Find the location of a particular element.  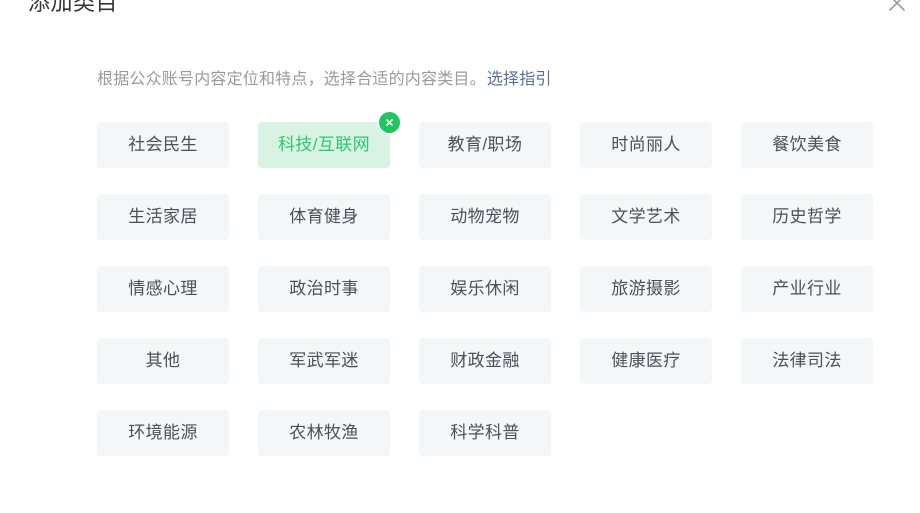

category-chip: 其他 is located at coordinates (163, 361).